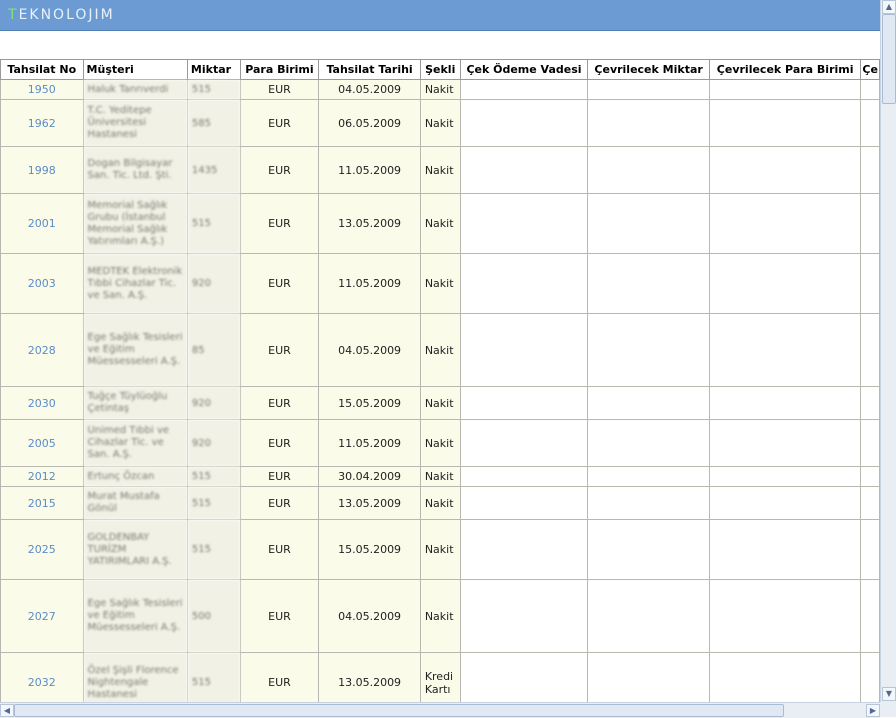  Describe the element at coordinates (135, 503) in the screenshot. I see `customer-cell: Murat Mustafa Gönül` at that location.